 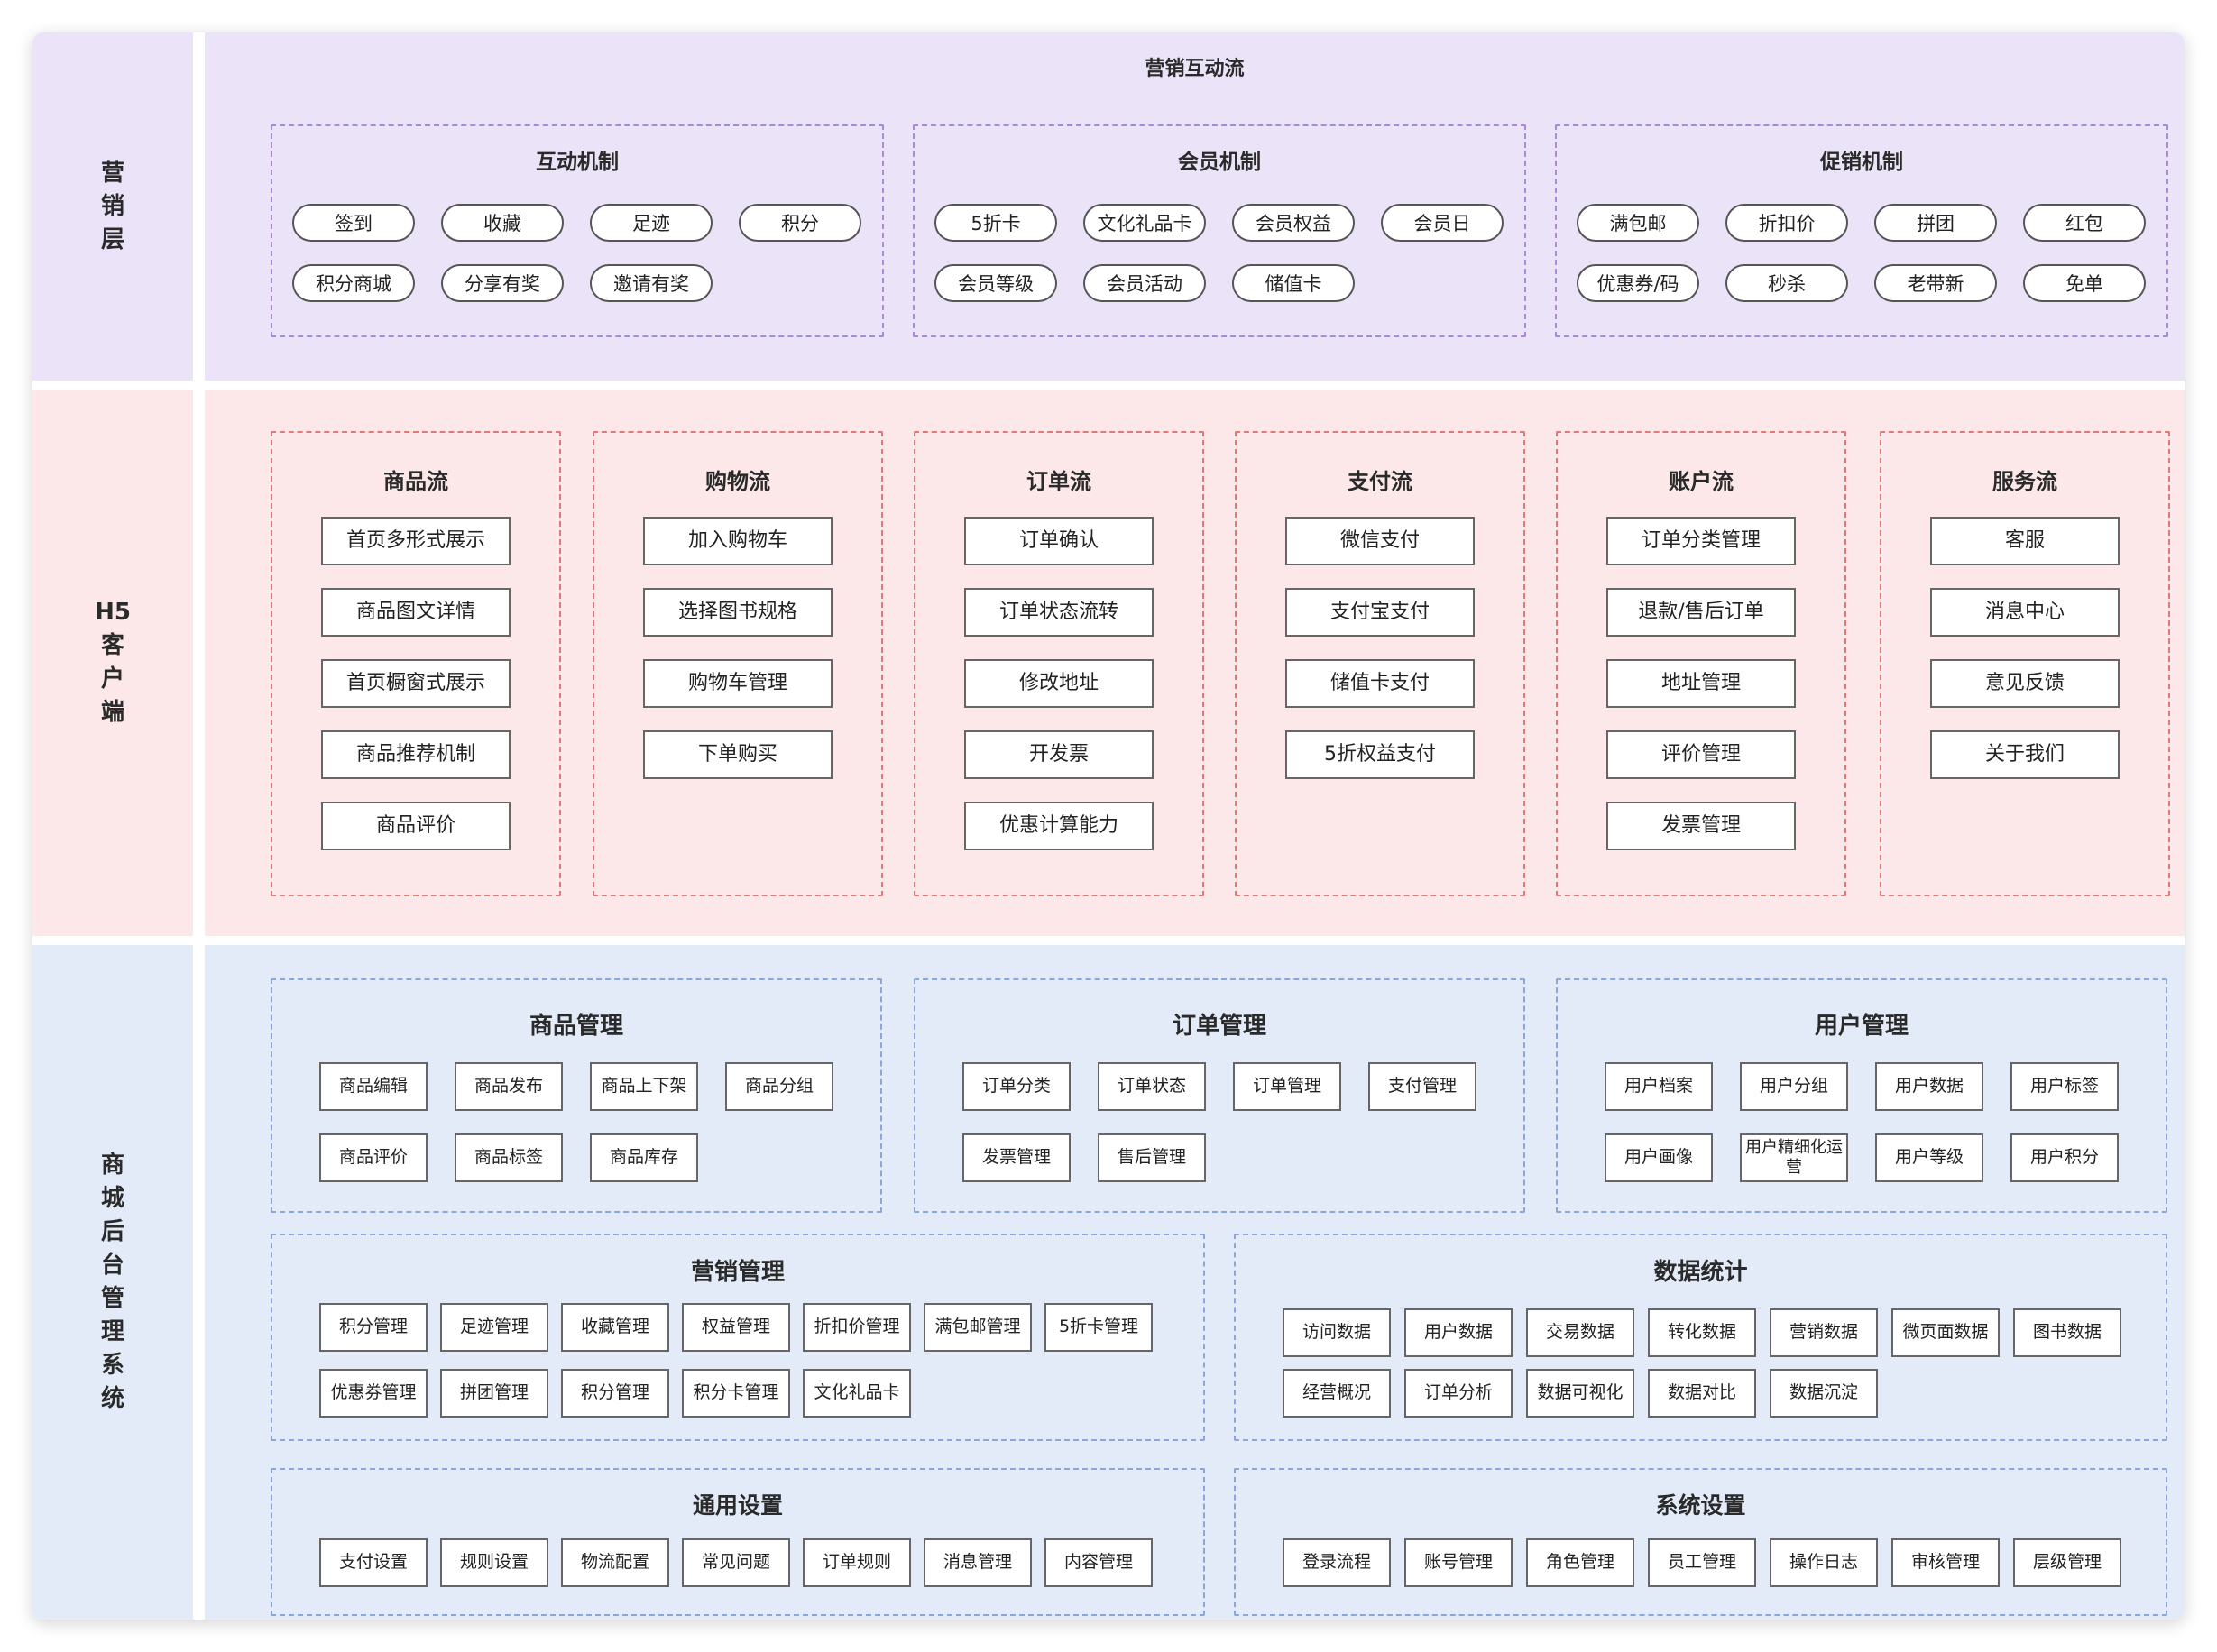 I want to click on admin-item: 收藏管理, so click(x=615, y=1327).